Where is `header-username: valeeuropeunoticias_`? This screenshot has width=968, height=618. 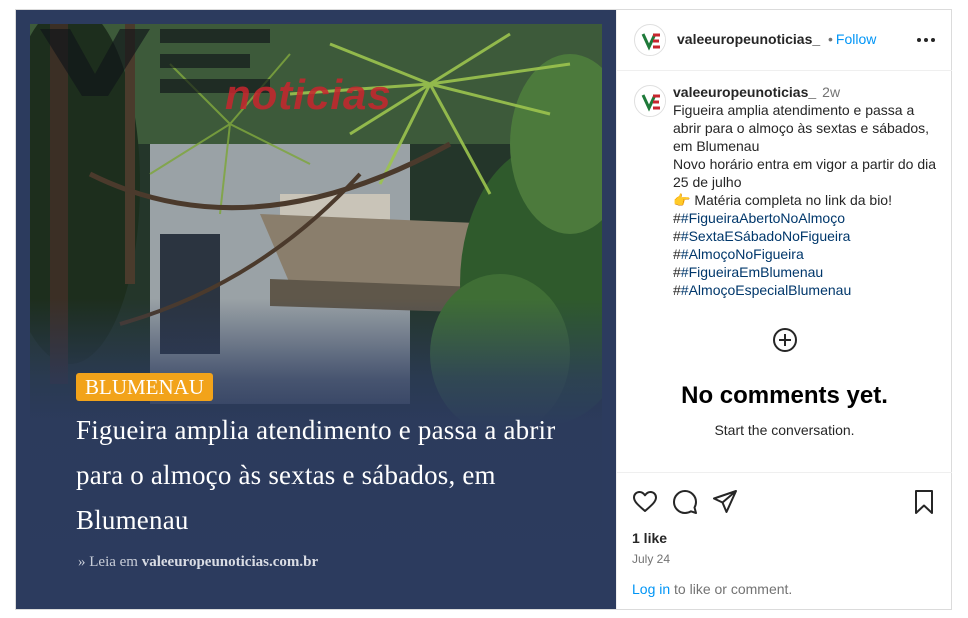
header-username: valeeuropeunoticias_ is located at coordinates (748, 39).